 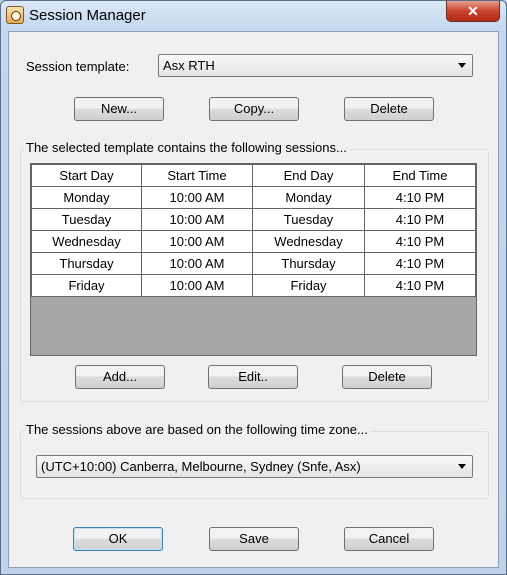 What do you see at coordinates (15, 15) in the screenshot?
I see `app-icon` at bounding box center [15, 15].